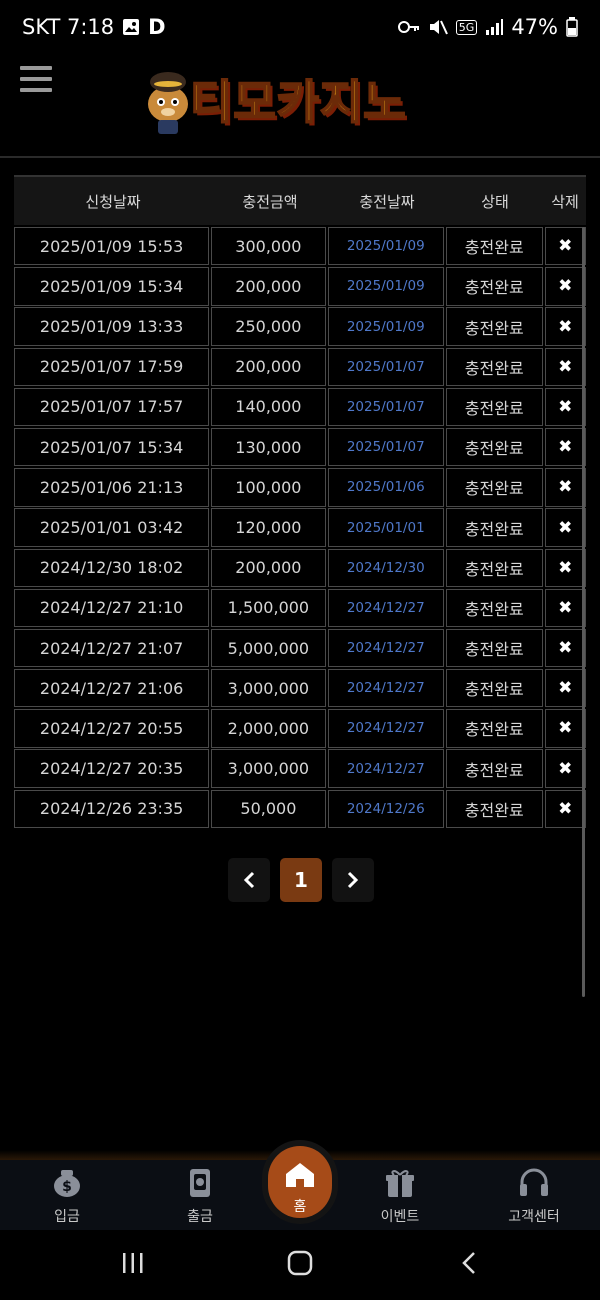 This screenshot has width=600, height=1300. What do you see at coordinates (385, 809) in the screenshot?
I see `charge-date-link: 2024/12/26` at bounding box center [385, 809].